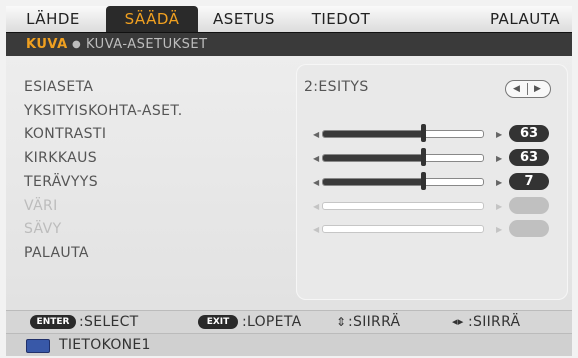 Image resolution: width=578 pixels, height=358 pixels. Describe the element at coordinates (341, 322) in the screenshot. I see `up-down-arrows-icon: ⇕` at that location.